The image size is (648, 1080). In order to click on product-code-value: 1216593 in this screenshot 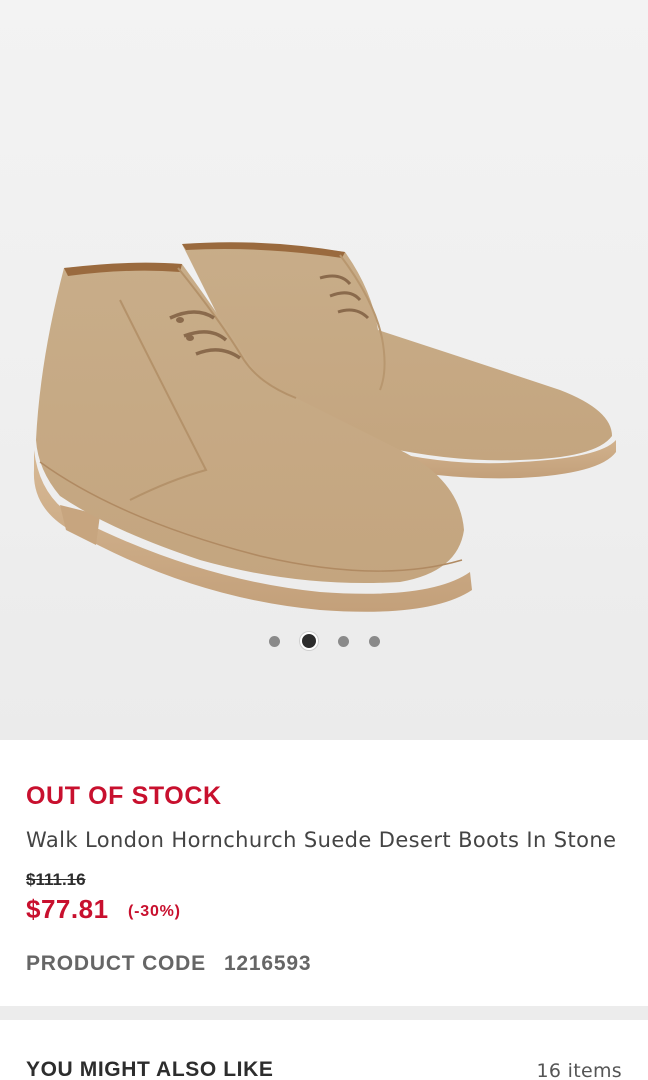, I will do `click(267, 963)`.